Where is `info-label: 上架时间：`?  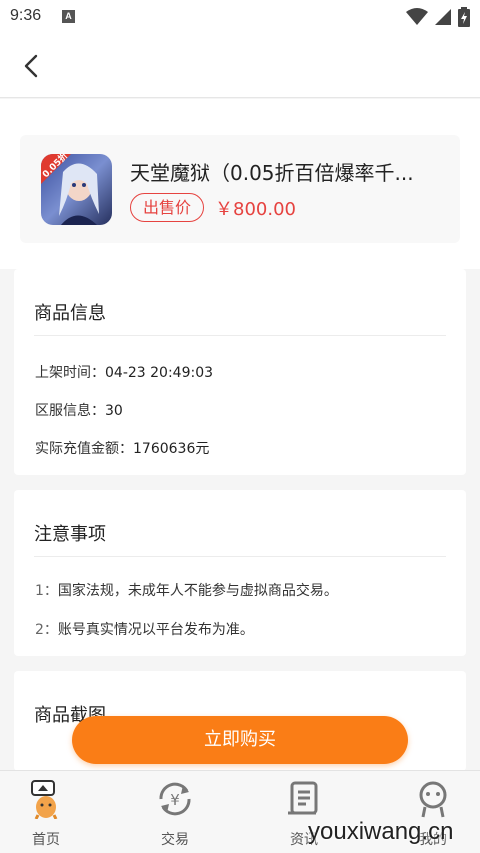 info-label: 上架时间： is located at coordinates (70, 373).